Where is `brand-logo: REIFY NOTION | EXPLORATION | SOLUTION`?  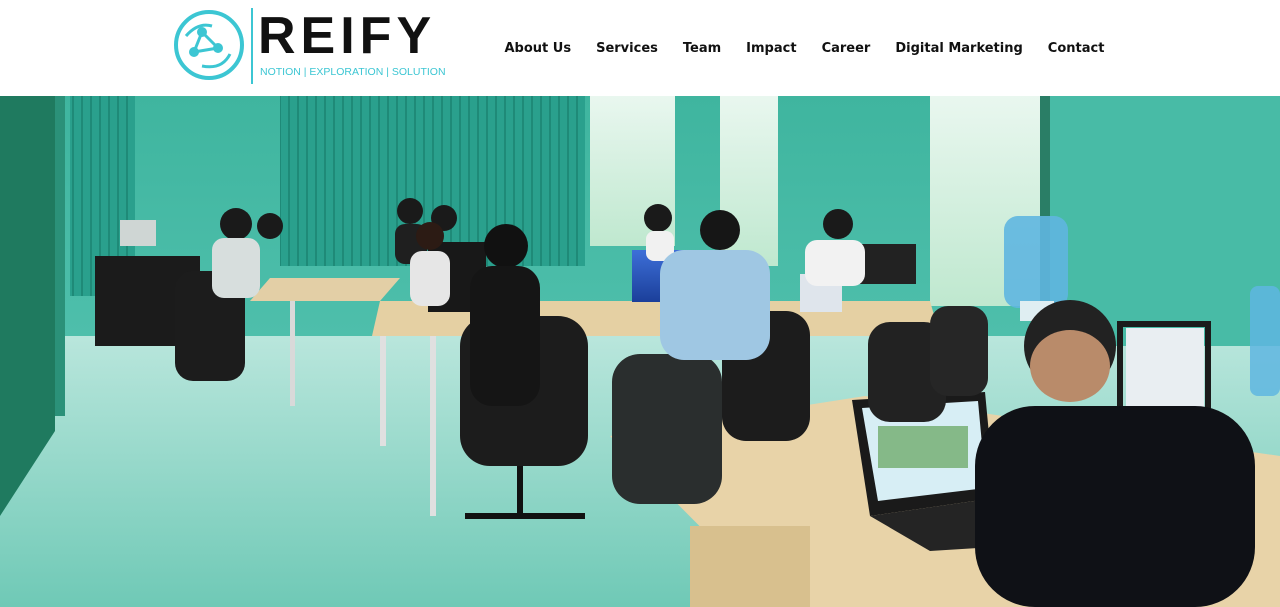
brand-logo: REIFY NOTION | EXPLORATION | SOLUTION is located at coordinates (309, 46).